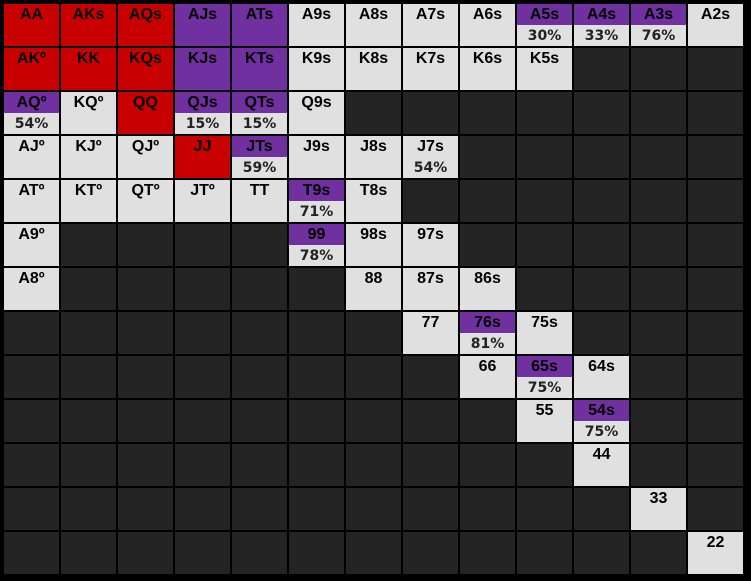  I want to click on hand-cell-a4s: A4s 33%, so click(601, 25).